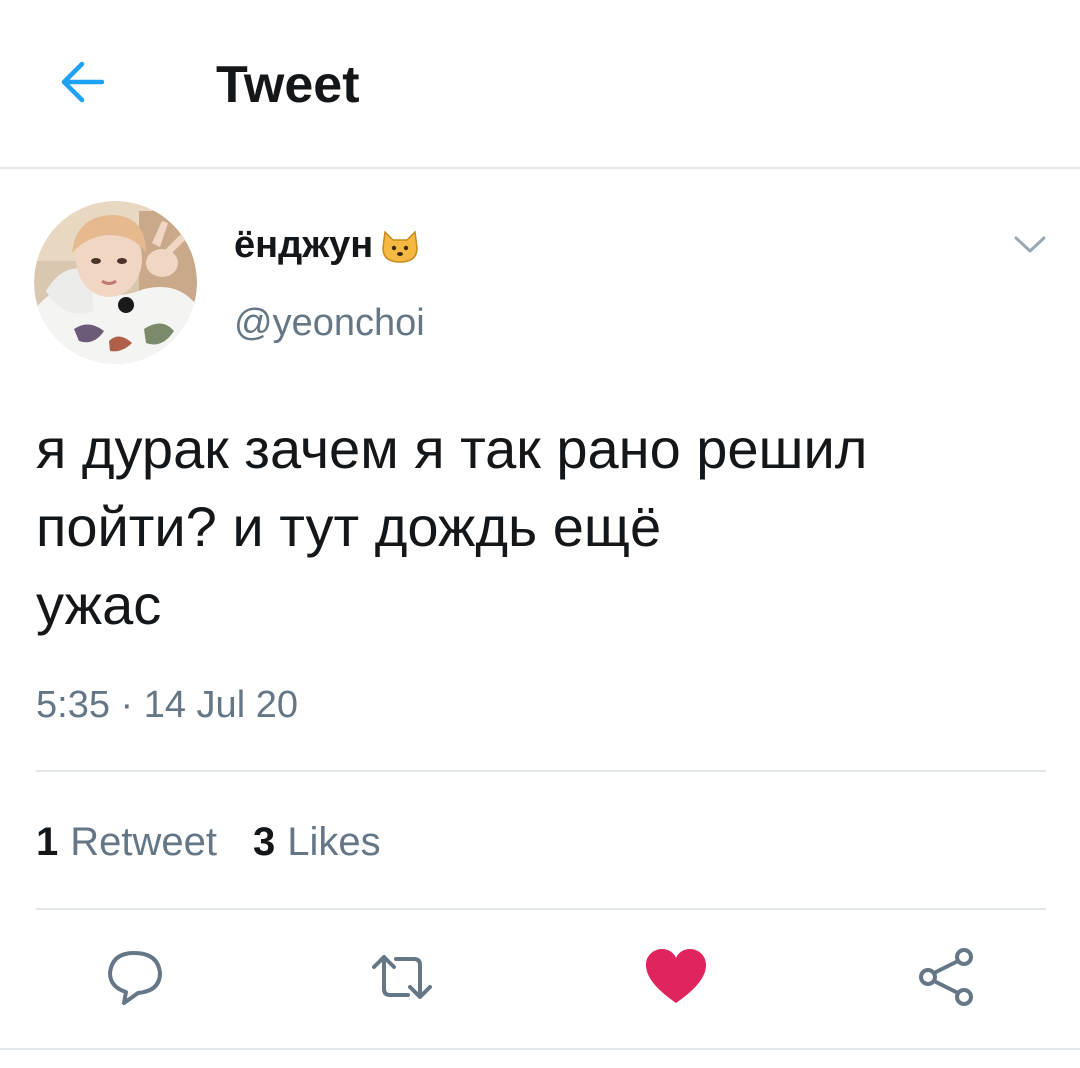 This screenshot has width=1080, height=1068. I want to click on back-button, so click(84, 82).